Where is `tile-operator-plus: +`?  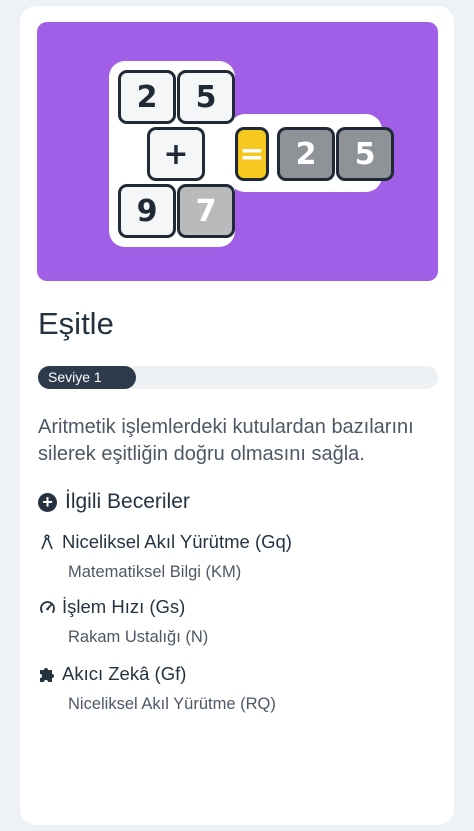 tile-operator-plus: + is located at coordinates (176, 154).